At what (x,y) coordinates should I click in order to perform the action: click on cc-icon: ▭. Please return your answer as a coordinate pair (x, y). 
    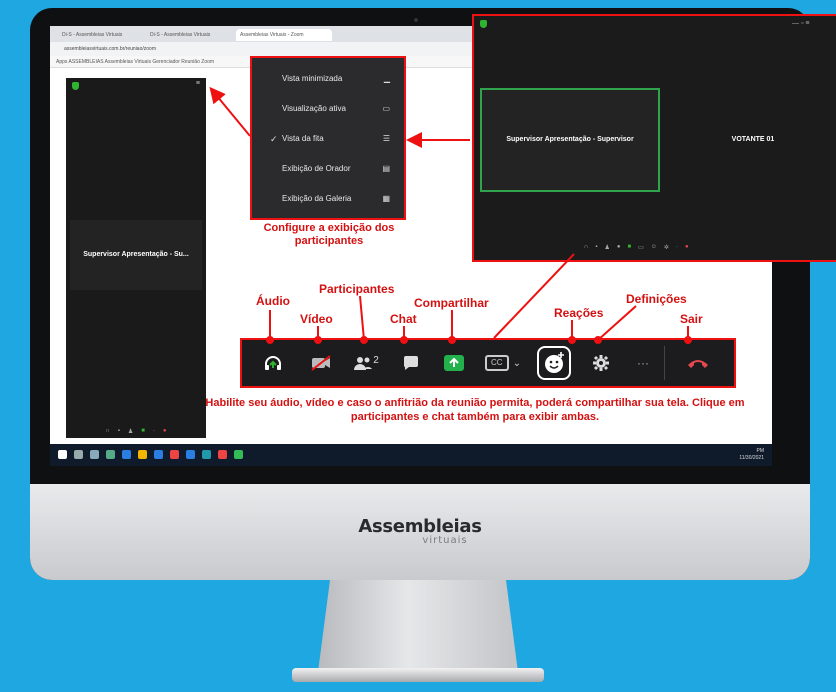
    Looking at the image, I should click on (641, 247).